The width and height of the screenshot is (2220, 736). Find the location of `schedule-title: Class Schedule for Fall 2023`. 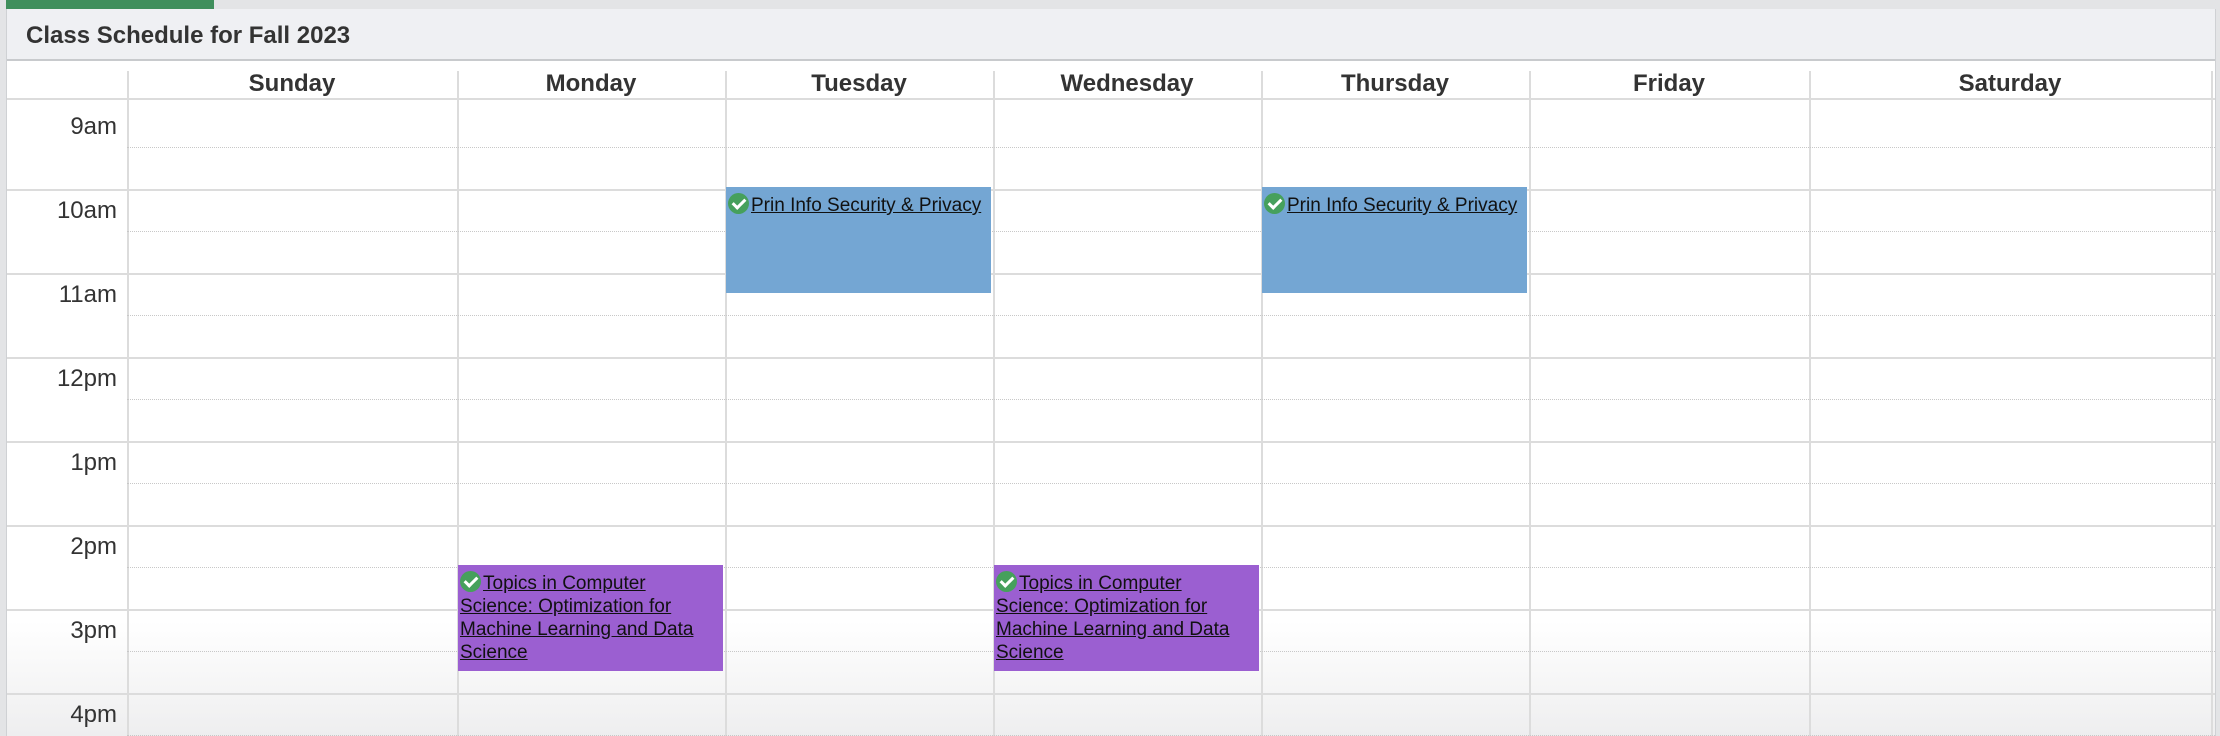

schedule-title: Class Schedule for Fall 2023 is located at coordinates (188, 35).